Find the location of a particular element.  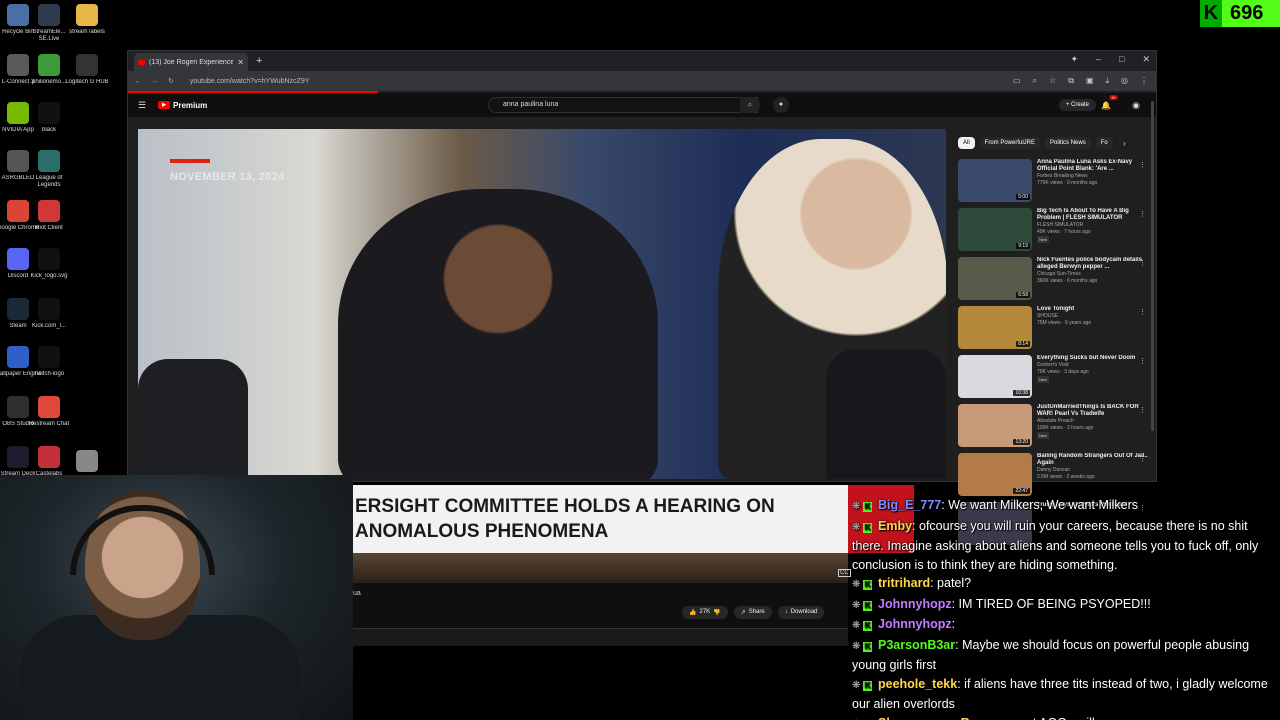

thumbs-down-icon: 👎 is located at coordinates (716, 612).